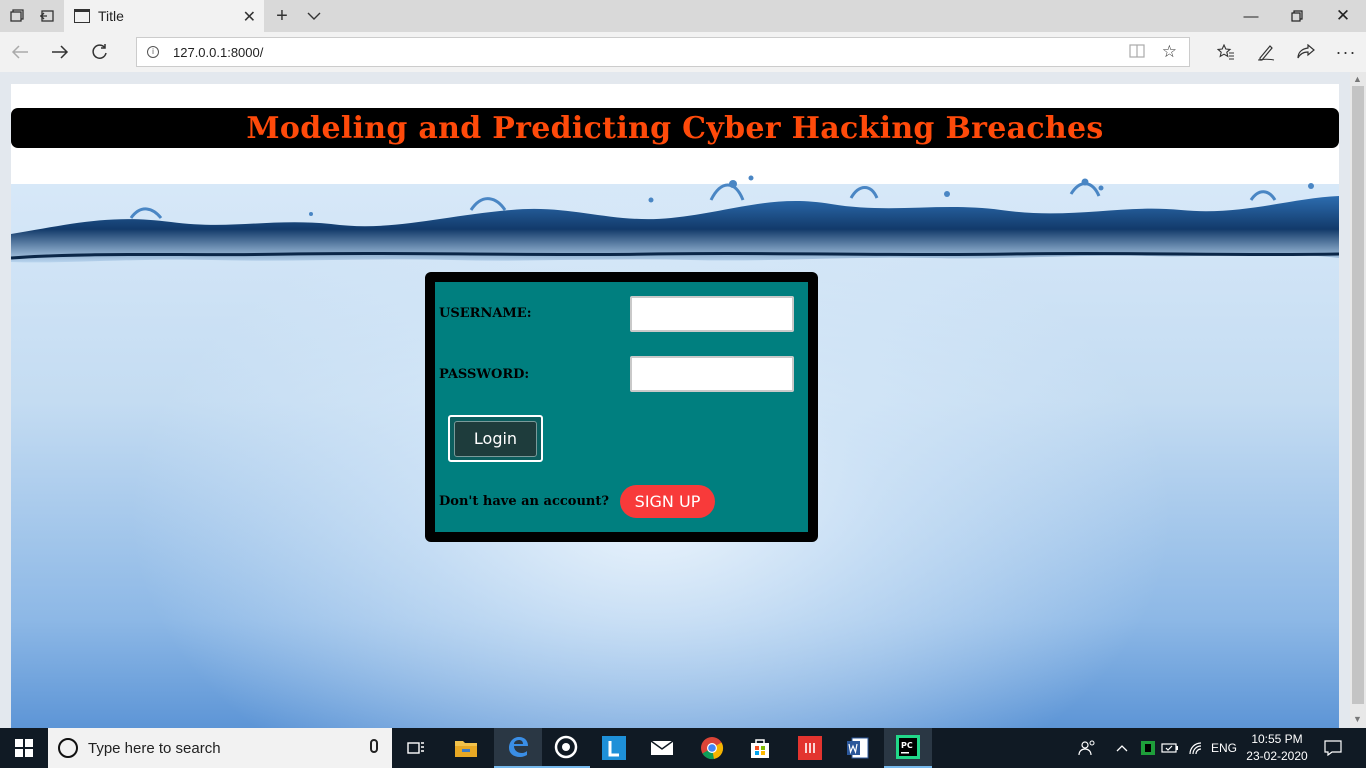 This screenshot has width=1366, height=768. What do you see at coordinates (662, 748) in the screenshot?
I see `mail-icon` at bounding box center [662, 748].